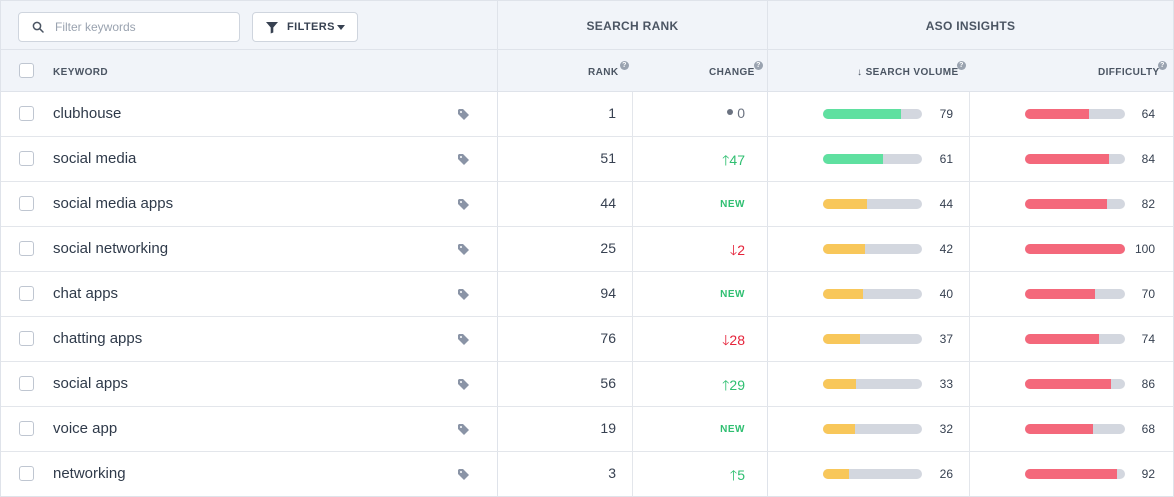  What do you see at coordinates (97, 338) in the screenshot?
I see `keyword-text: chatting apps` at bounding box center [97, 338].